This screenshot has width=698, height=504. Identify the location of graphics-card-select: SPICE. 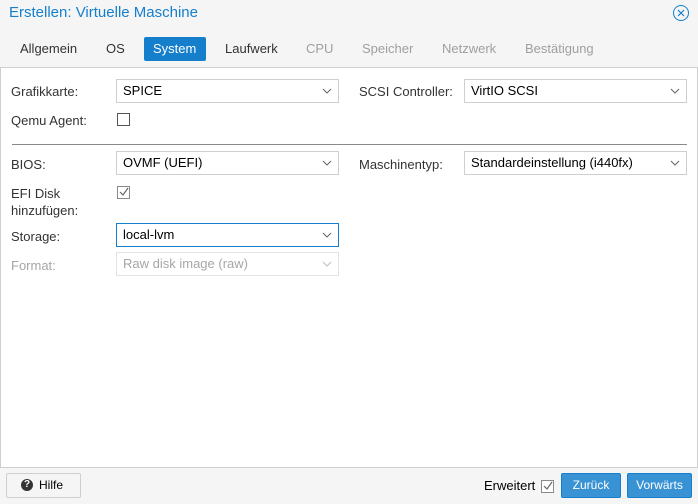
(227, 91).